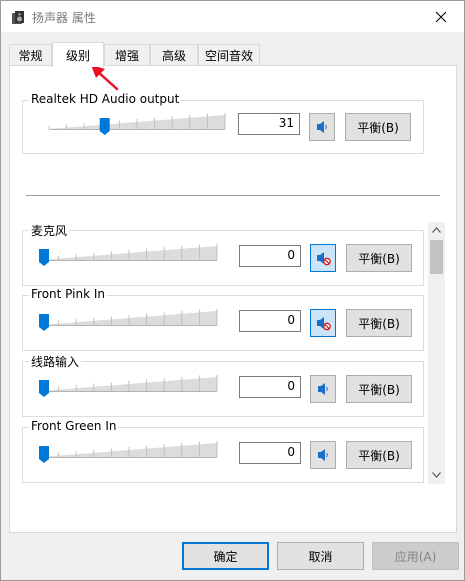 The width and height of the screenshot is (465, 581). Describe the element at coordinates (68, 294) in the screenshot. I see `channel-label: Front Pink In` at that location.